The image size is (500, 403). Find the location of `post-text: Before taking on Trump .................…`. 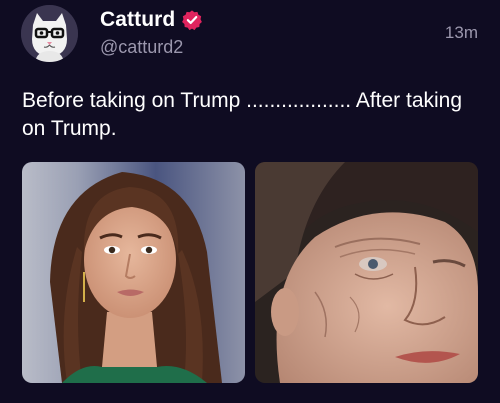

post-text: Before taking on Trump .................… is located at coordinates (242, 114).